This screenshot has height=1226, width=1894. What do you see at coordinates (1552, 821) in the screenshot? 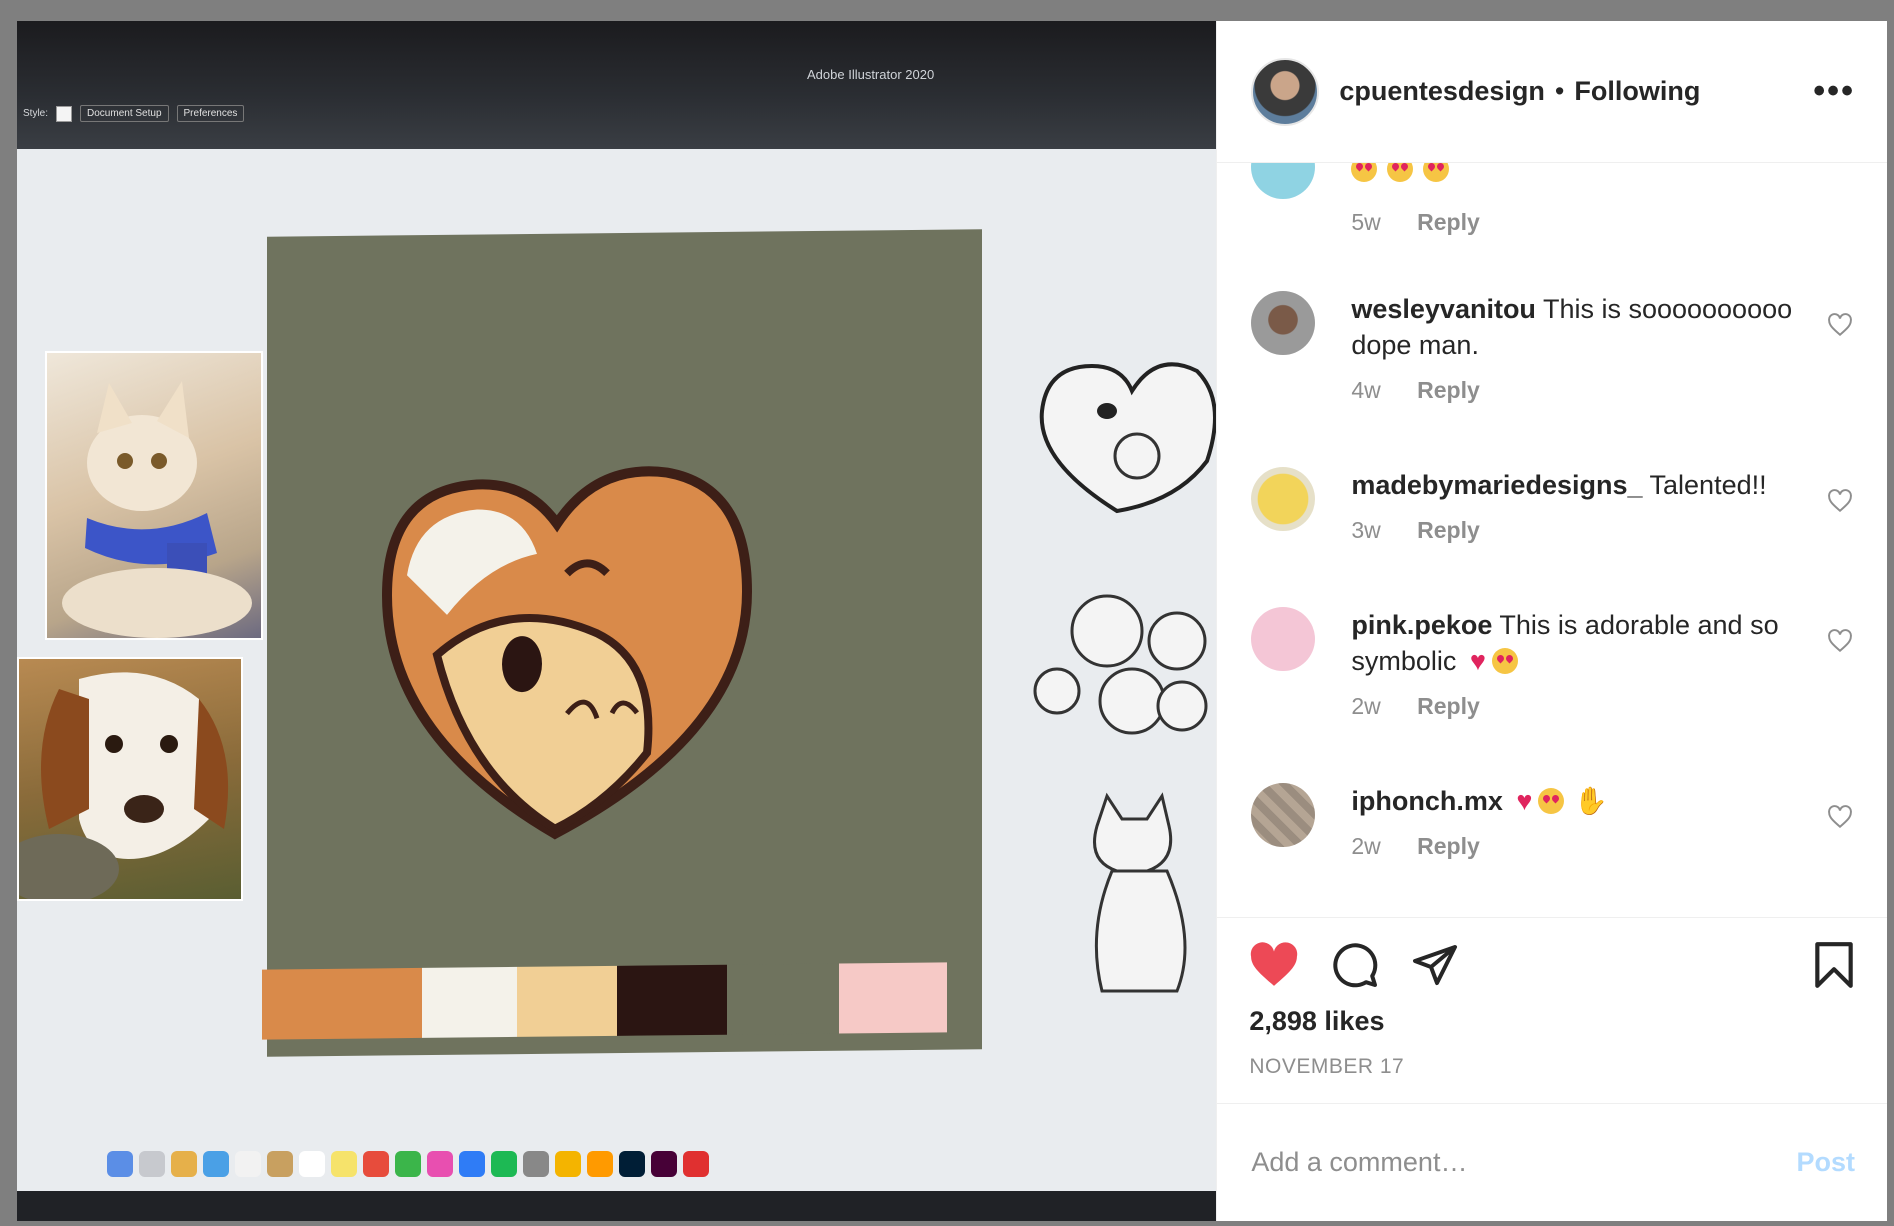
I see `comment-item: iphonch.mx ♥ ✋ 2w Reply` at bounding box center [1552, 821].